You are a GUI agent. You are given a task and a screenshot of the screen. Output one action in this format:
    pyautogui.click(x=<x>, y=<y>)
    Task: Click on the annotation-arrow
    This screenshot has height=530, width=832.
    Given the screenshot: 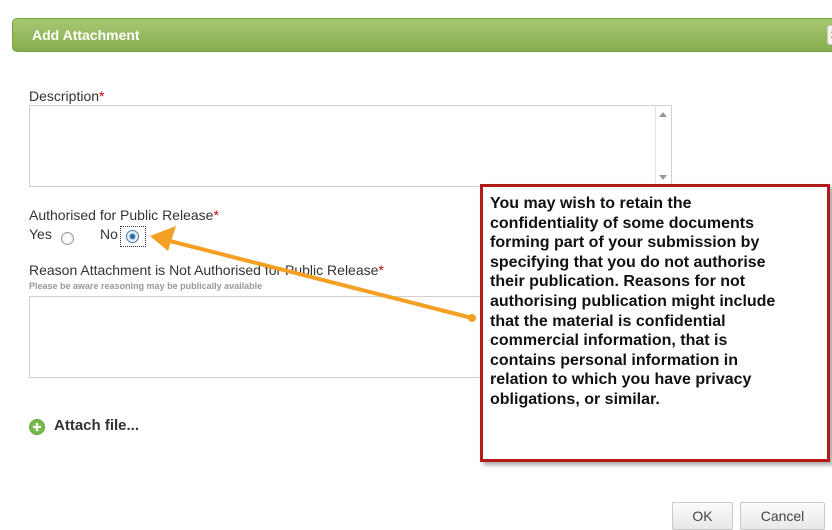 What is the action you would take?
    pyautogui.click(x=313, y=274)
    